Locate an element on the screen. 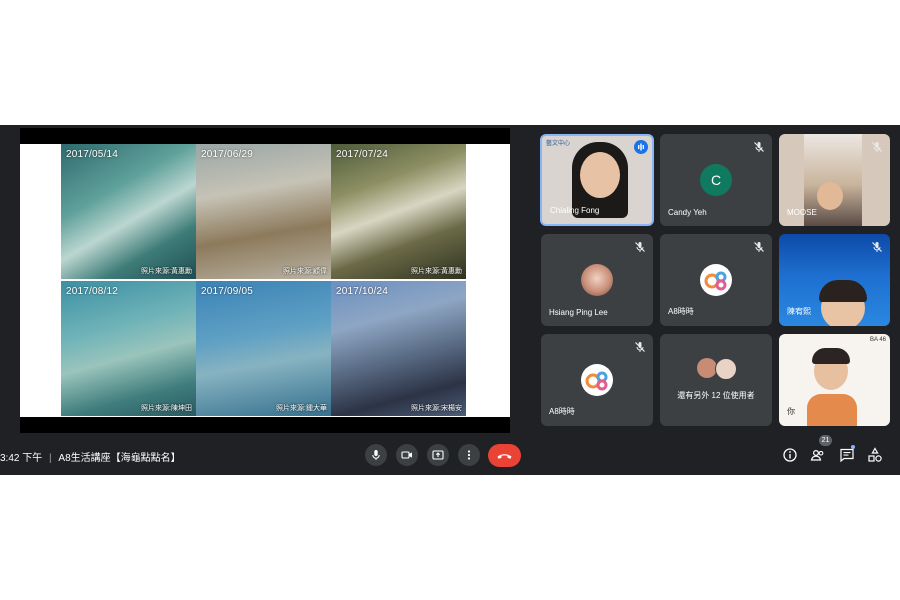 The image size is (900, 600). present-icon is located at coordinates (438, 455).